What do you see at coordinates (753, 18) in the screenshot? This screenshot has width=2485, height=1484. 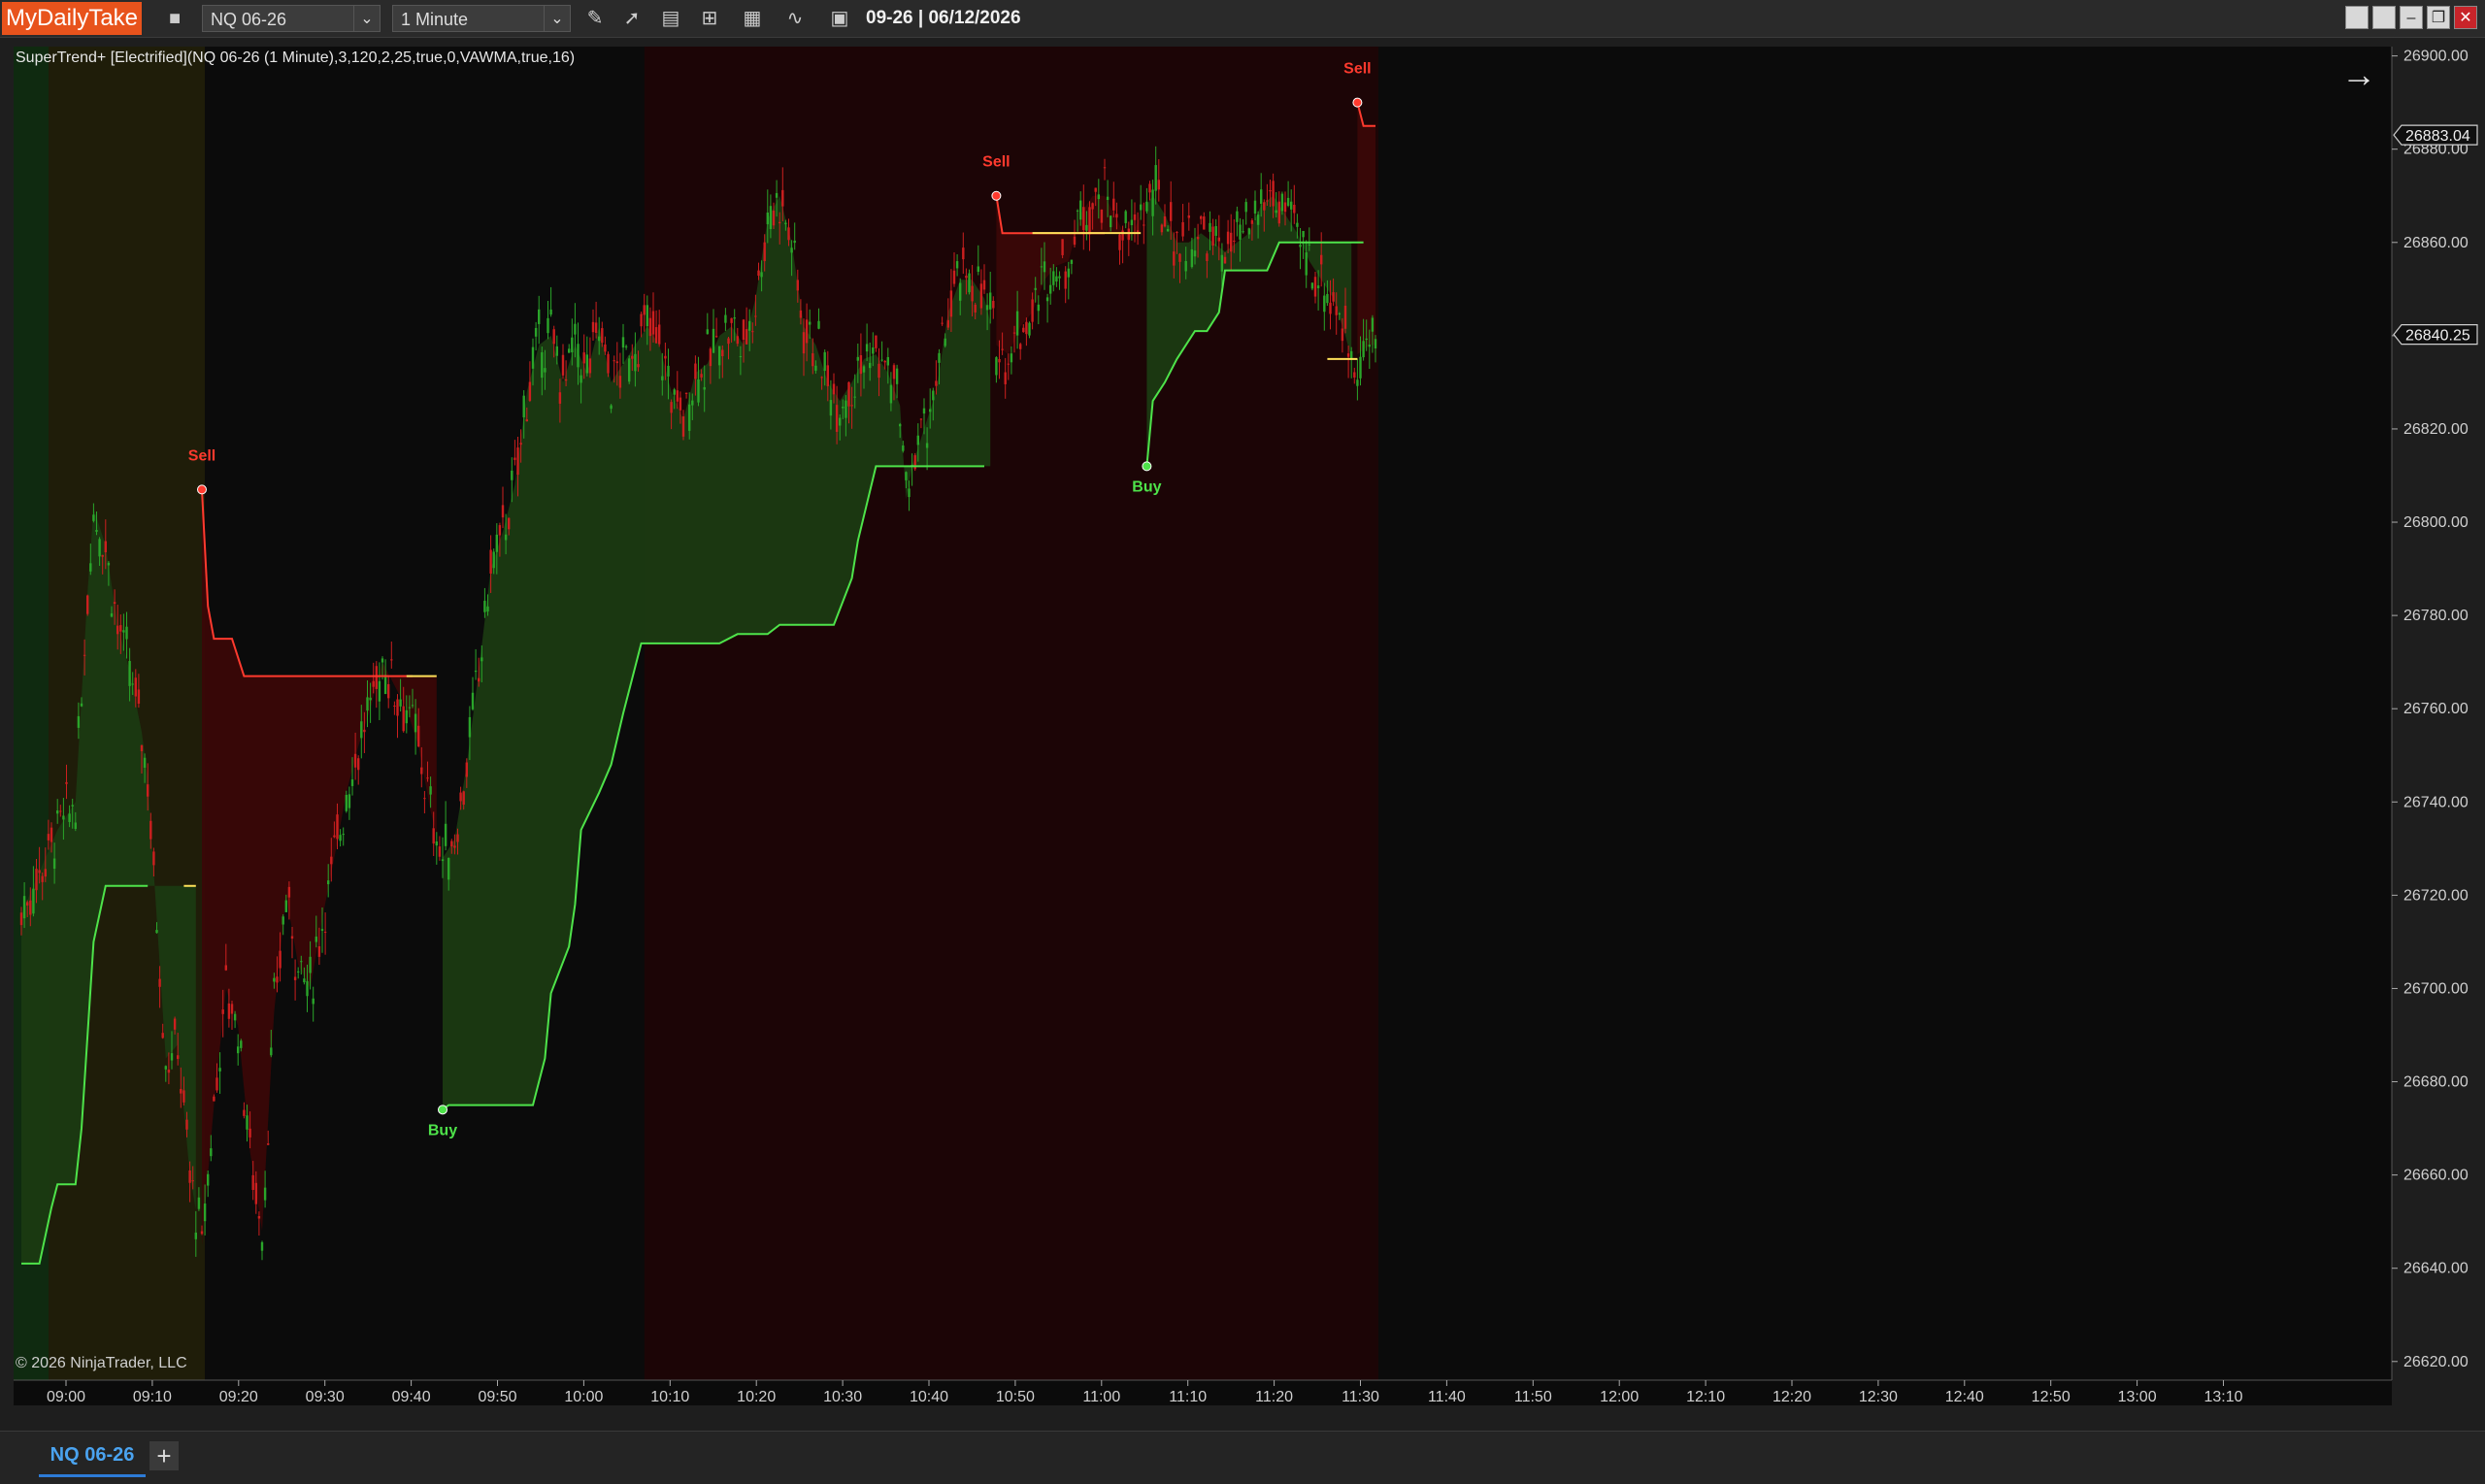 I see `indicators-icon: ▦` at bounding box center [753, 18].